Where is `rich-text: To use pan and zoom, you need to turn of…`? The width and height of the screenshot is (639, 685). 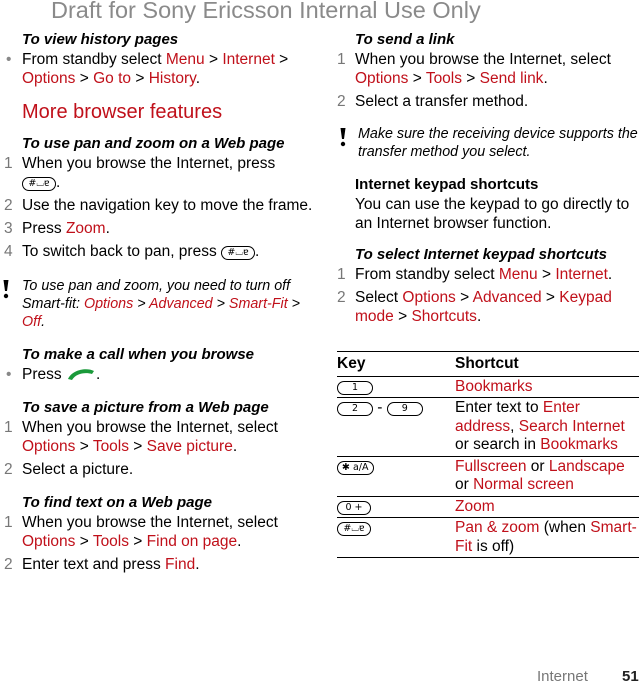 rich-text: To use pan and zoom, you need to turn of… is located at coordinates (161, 304).